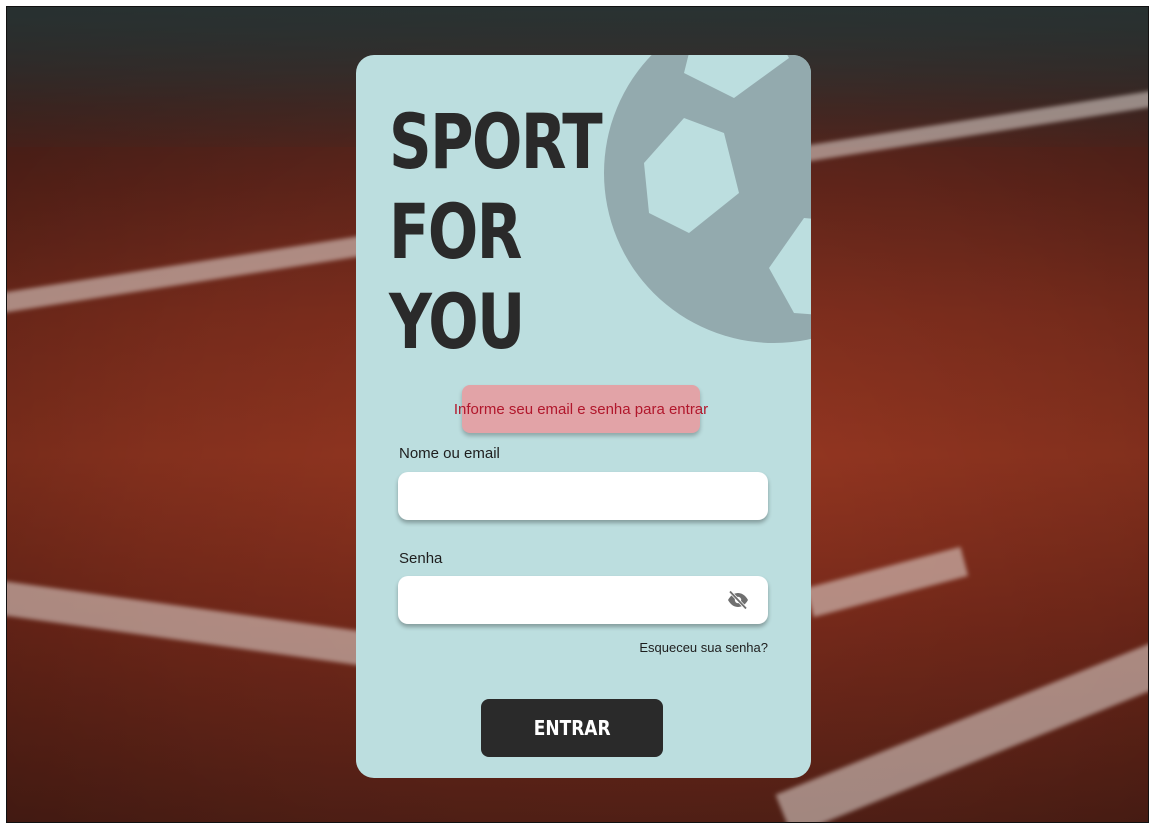  I want to click on eye-slash-icon, so click(738, 600).